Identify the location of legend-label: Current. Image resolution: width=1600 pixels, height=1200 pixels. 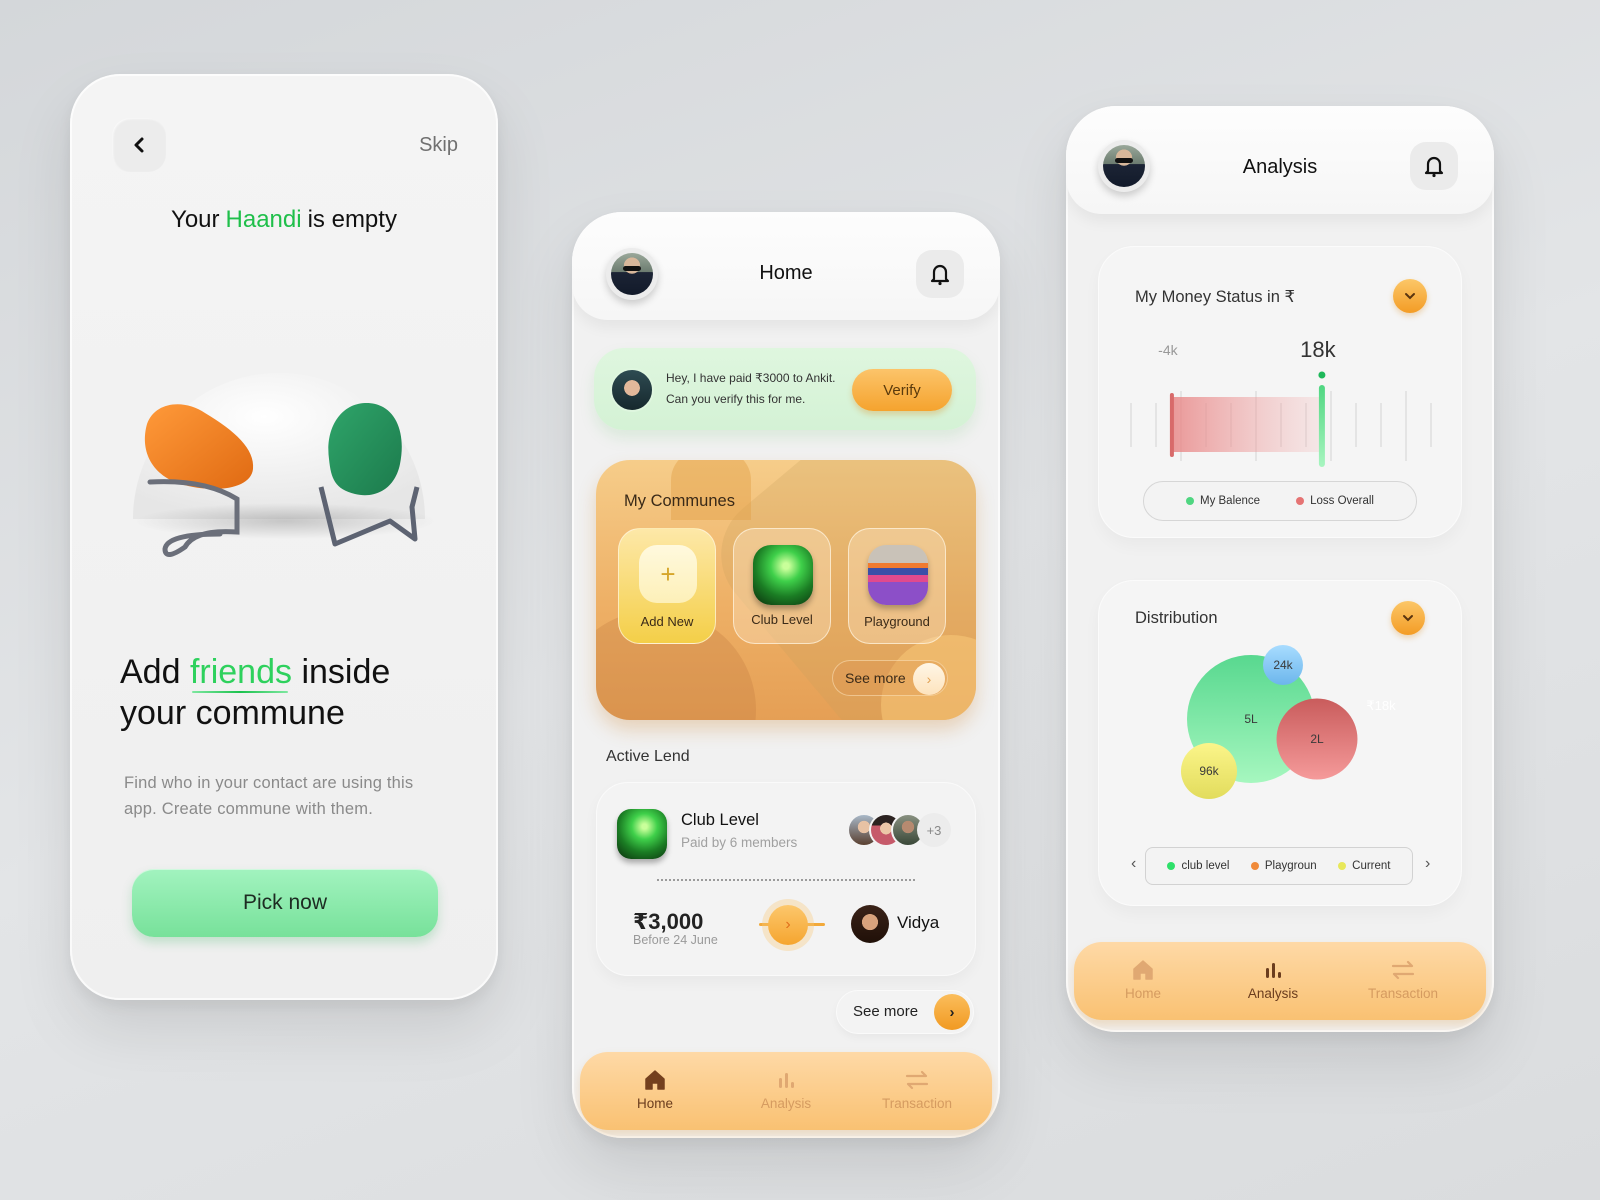
(1371, 866).